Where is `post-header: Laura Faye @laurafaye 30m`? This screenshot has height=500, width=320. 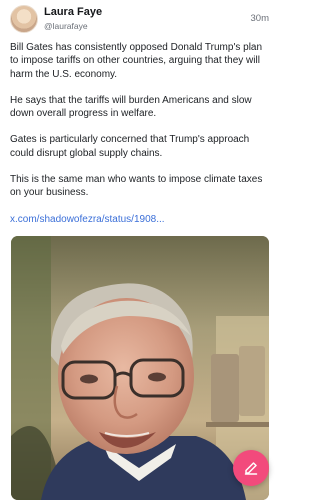 post-header: Laura Faye @laurafaye 30m is located at coordinates (140, 20).